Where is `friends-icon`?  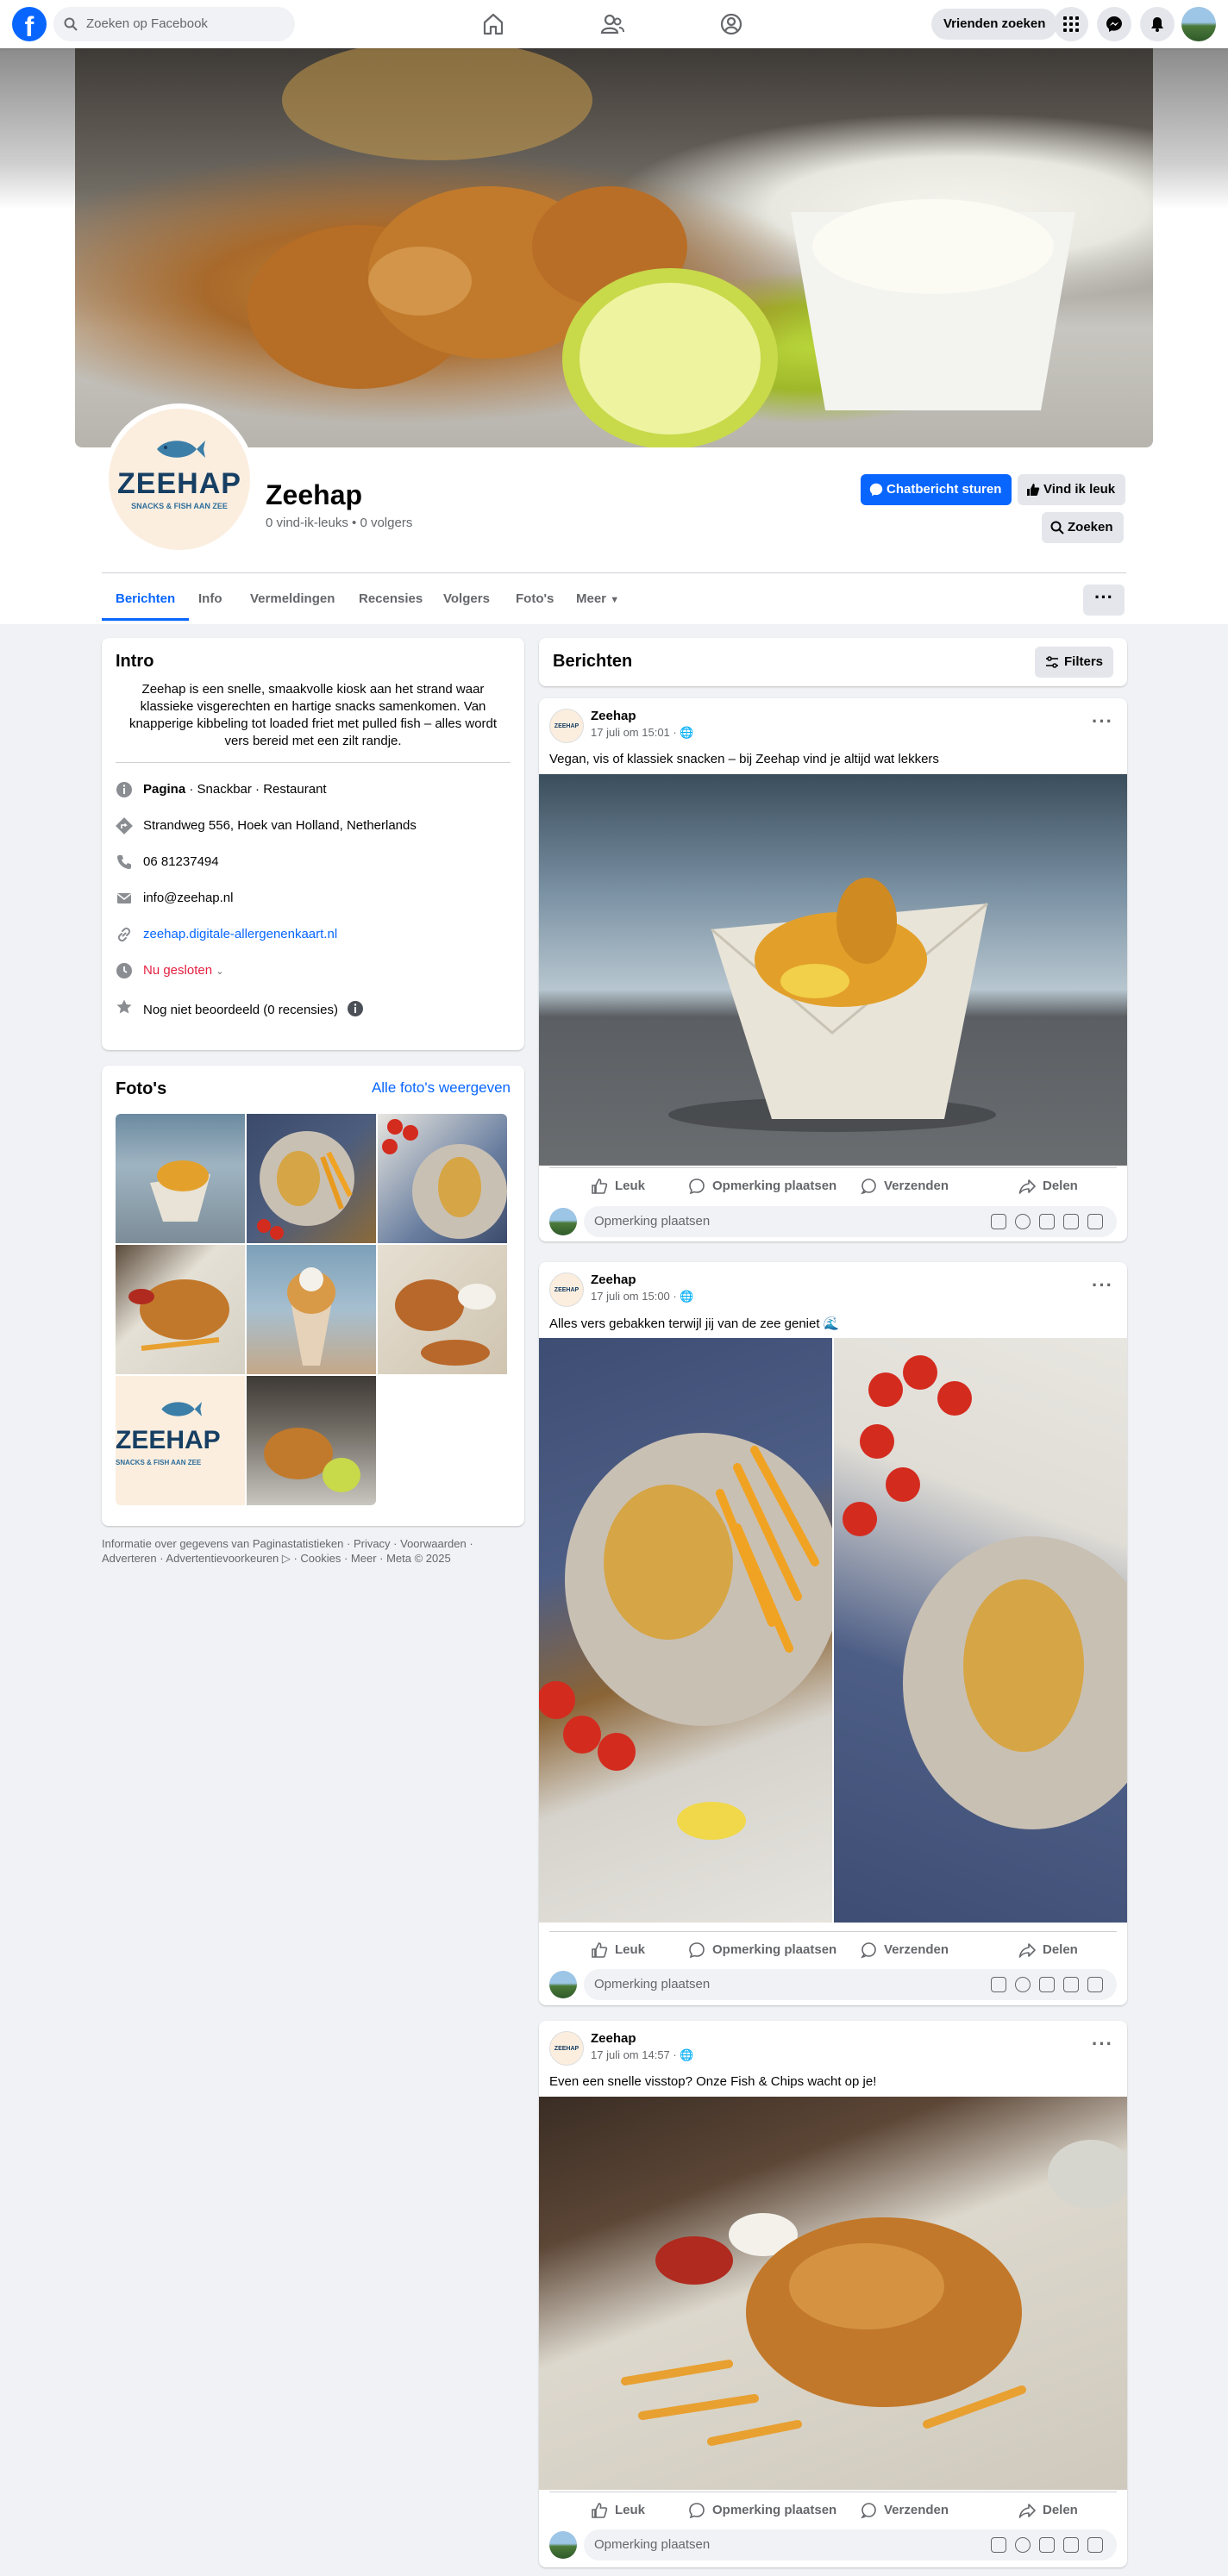
friends-icon is located at coordinates (612, 24).